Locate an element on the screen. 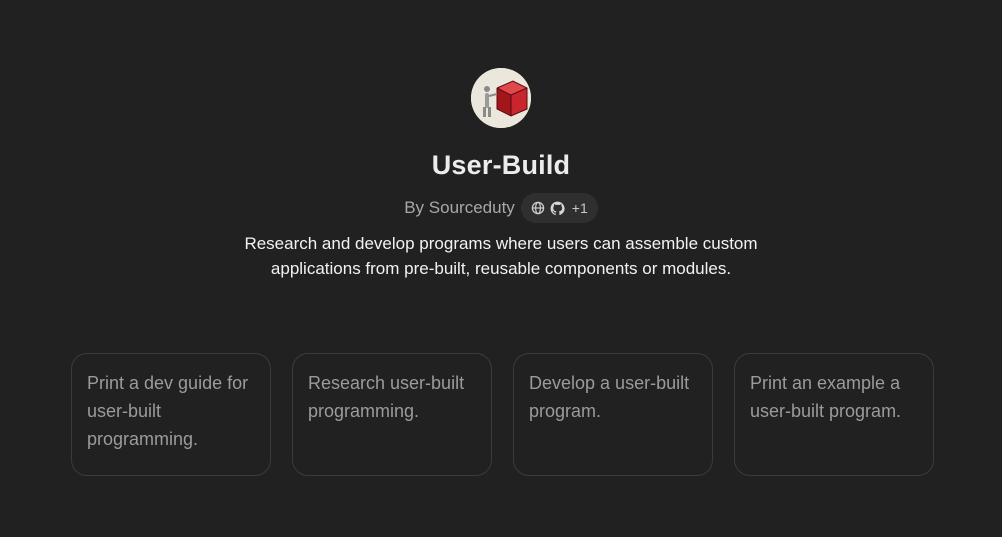  gpt-avatar is located at coordinates (501, 98).